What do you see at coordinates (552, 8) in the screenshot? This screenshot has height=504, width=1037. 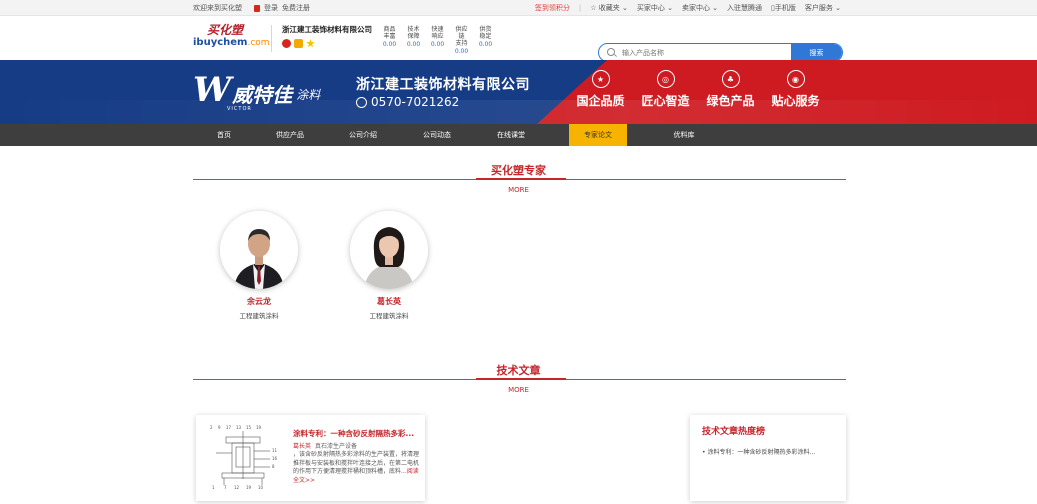 I see `sign-in-link: 签到领积分` at bounding box center [552, 8].